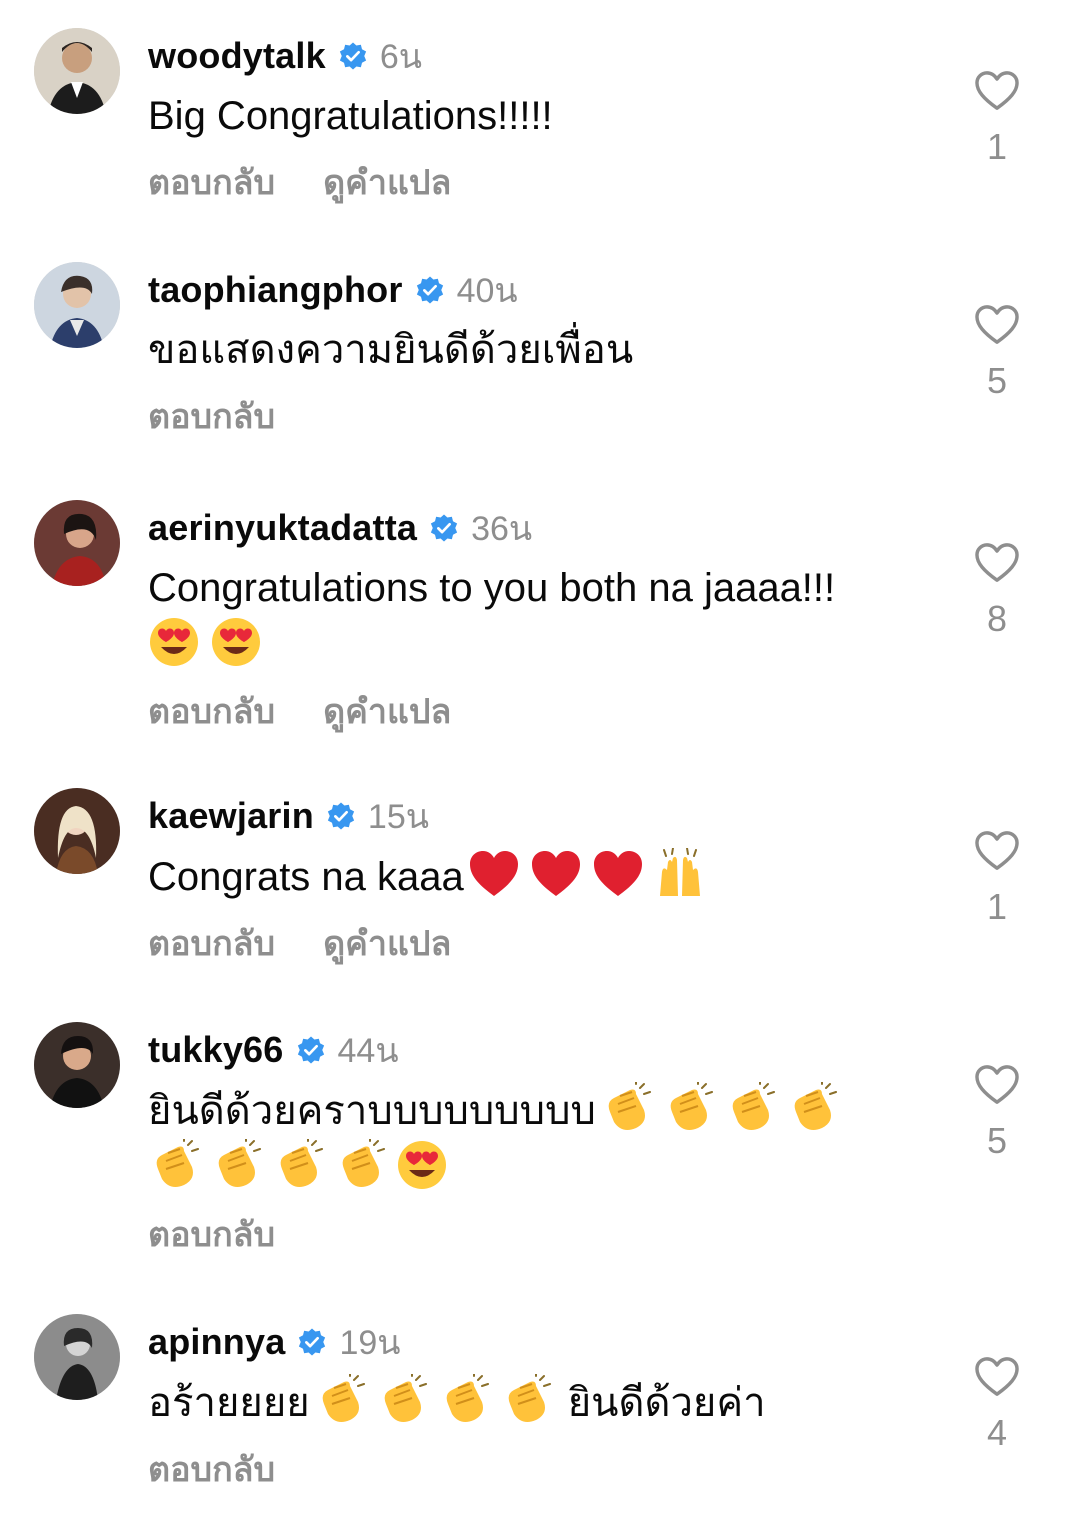 The height and width of the screenshot is (1524, 1074). I want to click on timestamp: 15น, so click(398, 817).